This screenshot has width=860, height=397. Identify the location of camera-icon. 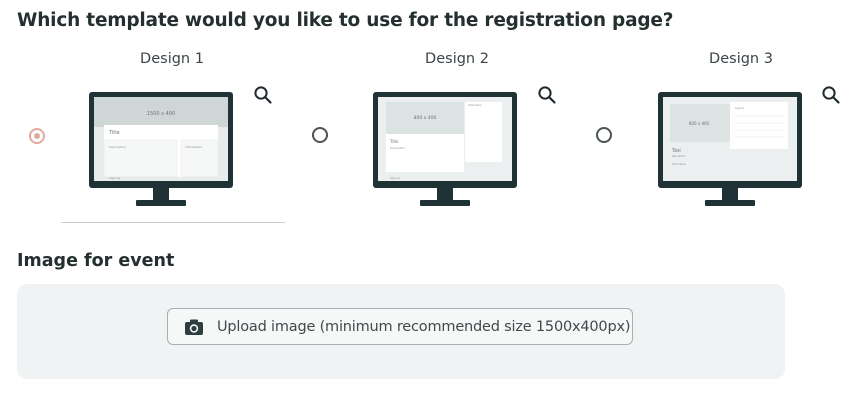
(194, 327).